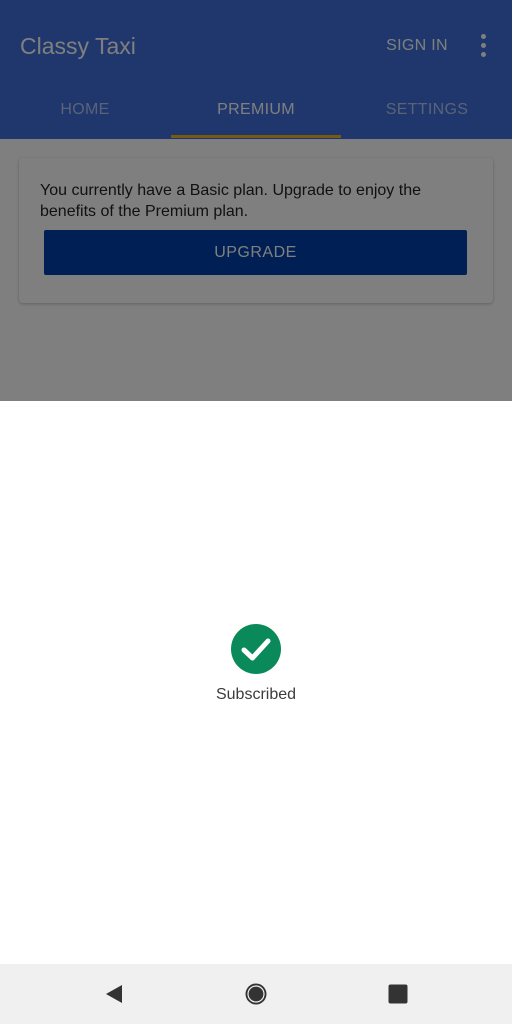  I want to click on subscription-status-text: Subscribed, so click(256, 694).